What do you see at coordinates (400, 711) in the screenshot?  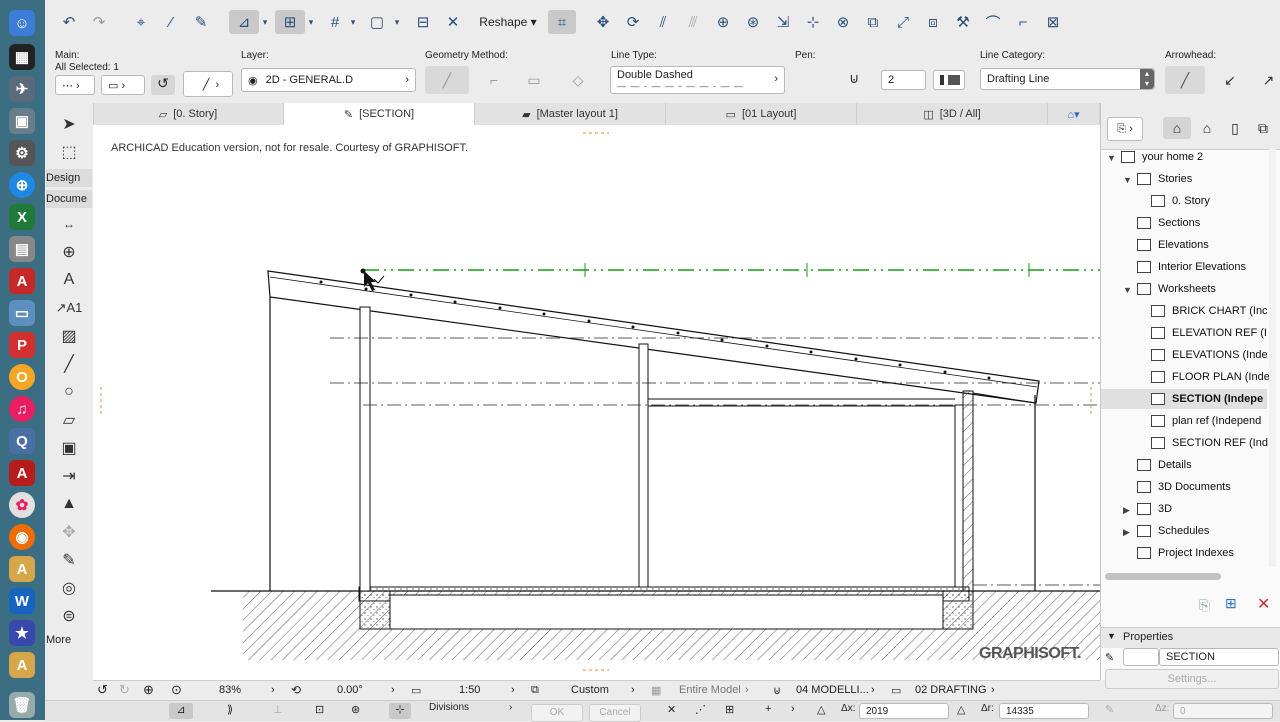 I see `divisions-mode-icon: ⊹` at bounding box center [400, 711].